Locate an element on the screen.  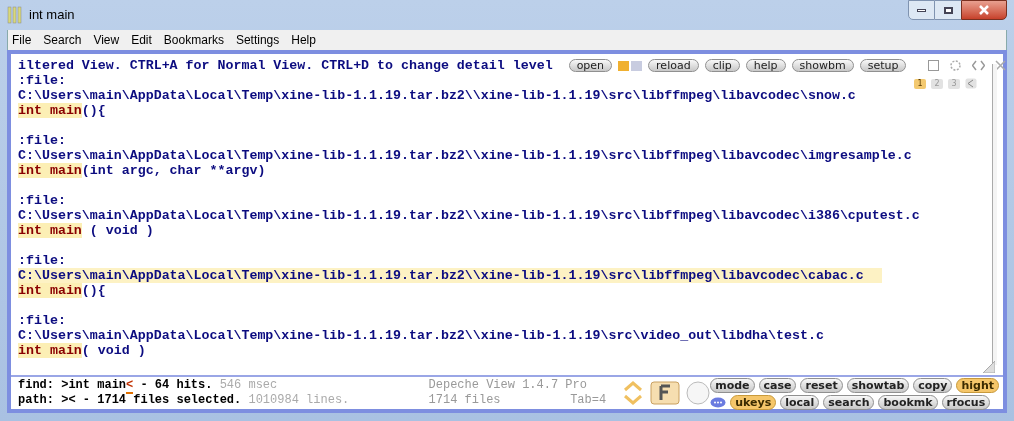
menu-item: View is located at coordinates (106, 40).